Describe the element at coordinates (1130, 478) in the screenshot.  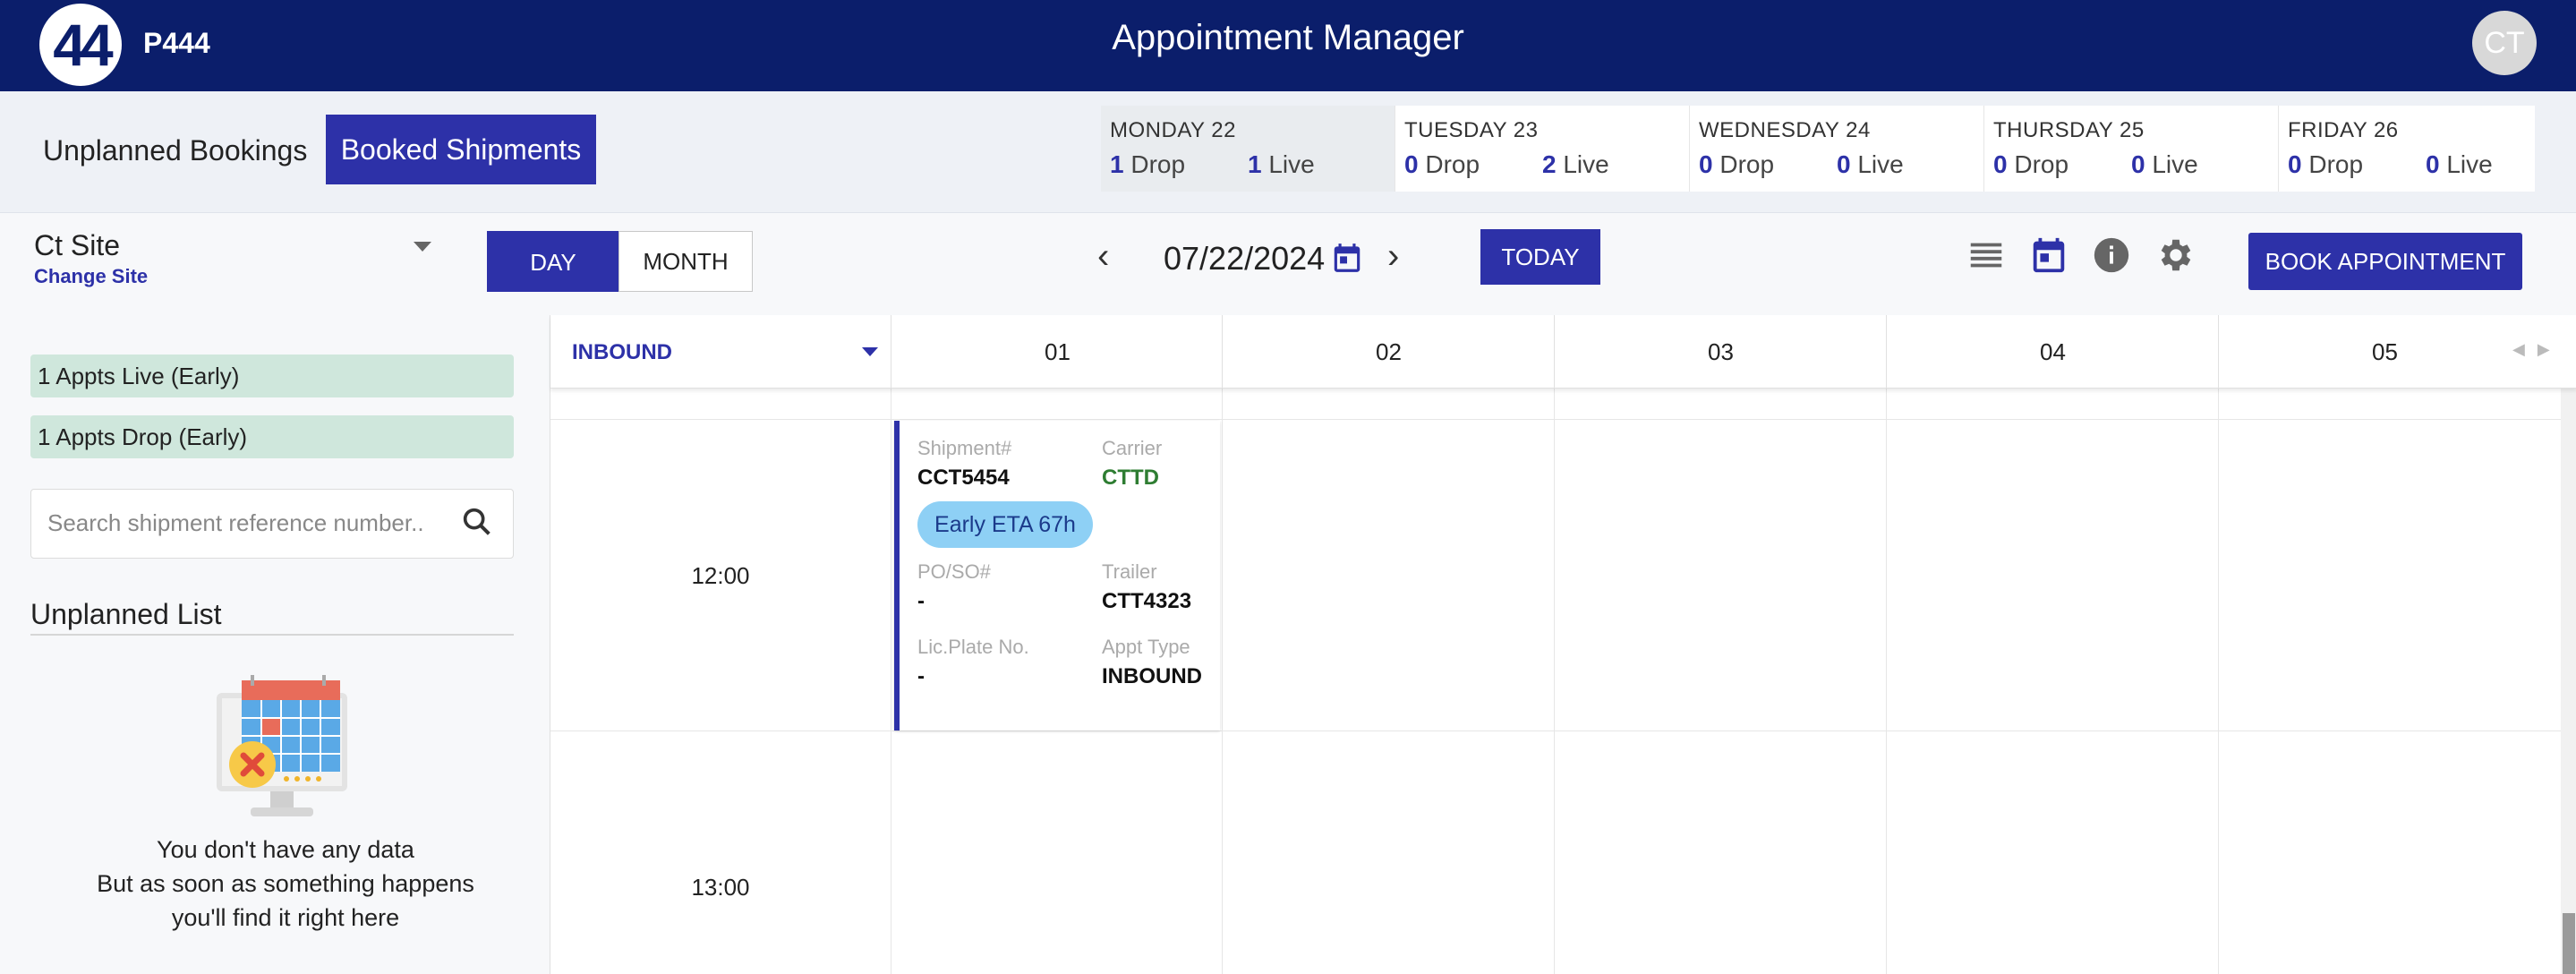
I see `carrier-value: CTTD` at that location.